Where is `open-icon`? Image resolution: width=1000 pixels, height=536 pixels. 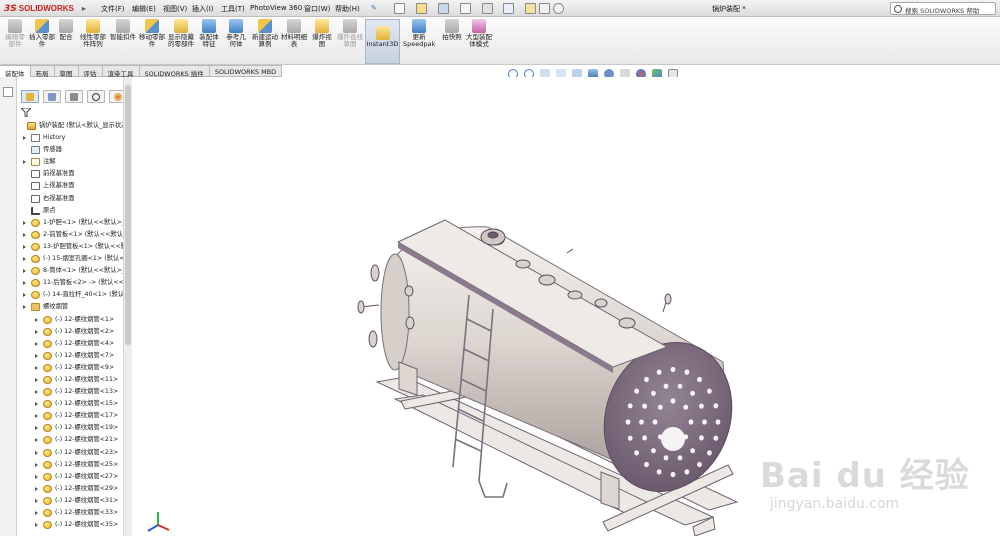 open-icon is located at coordinates (421, 8).